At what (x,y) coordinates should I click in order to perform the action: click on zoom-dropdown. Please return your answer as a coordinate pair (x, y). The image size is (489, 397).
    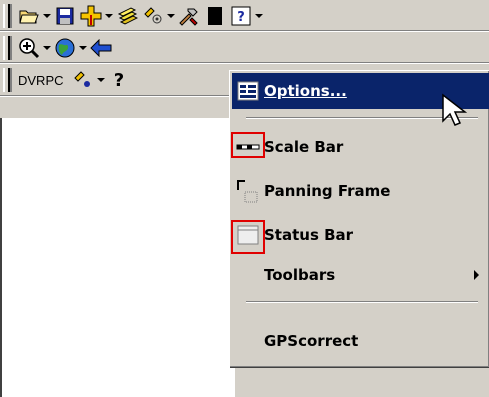
    Looking at the image, I should click on (47, 48).